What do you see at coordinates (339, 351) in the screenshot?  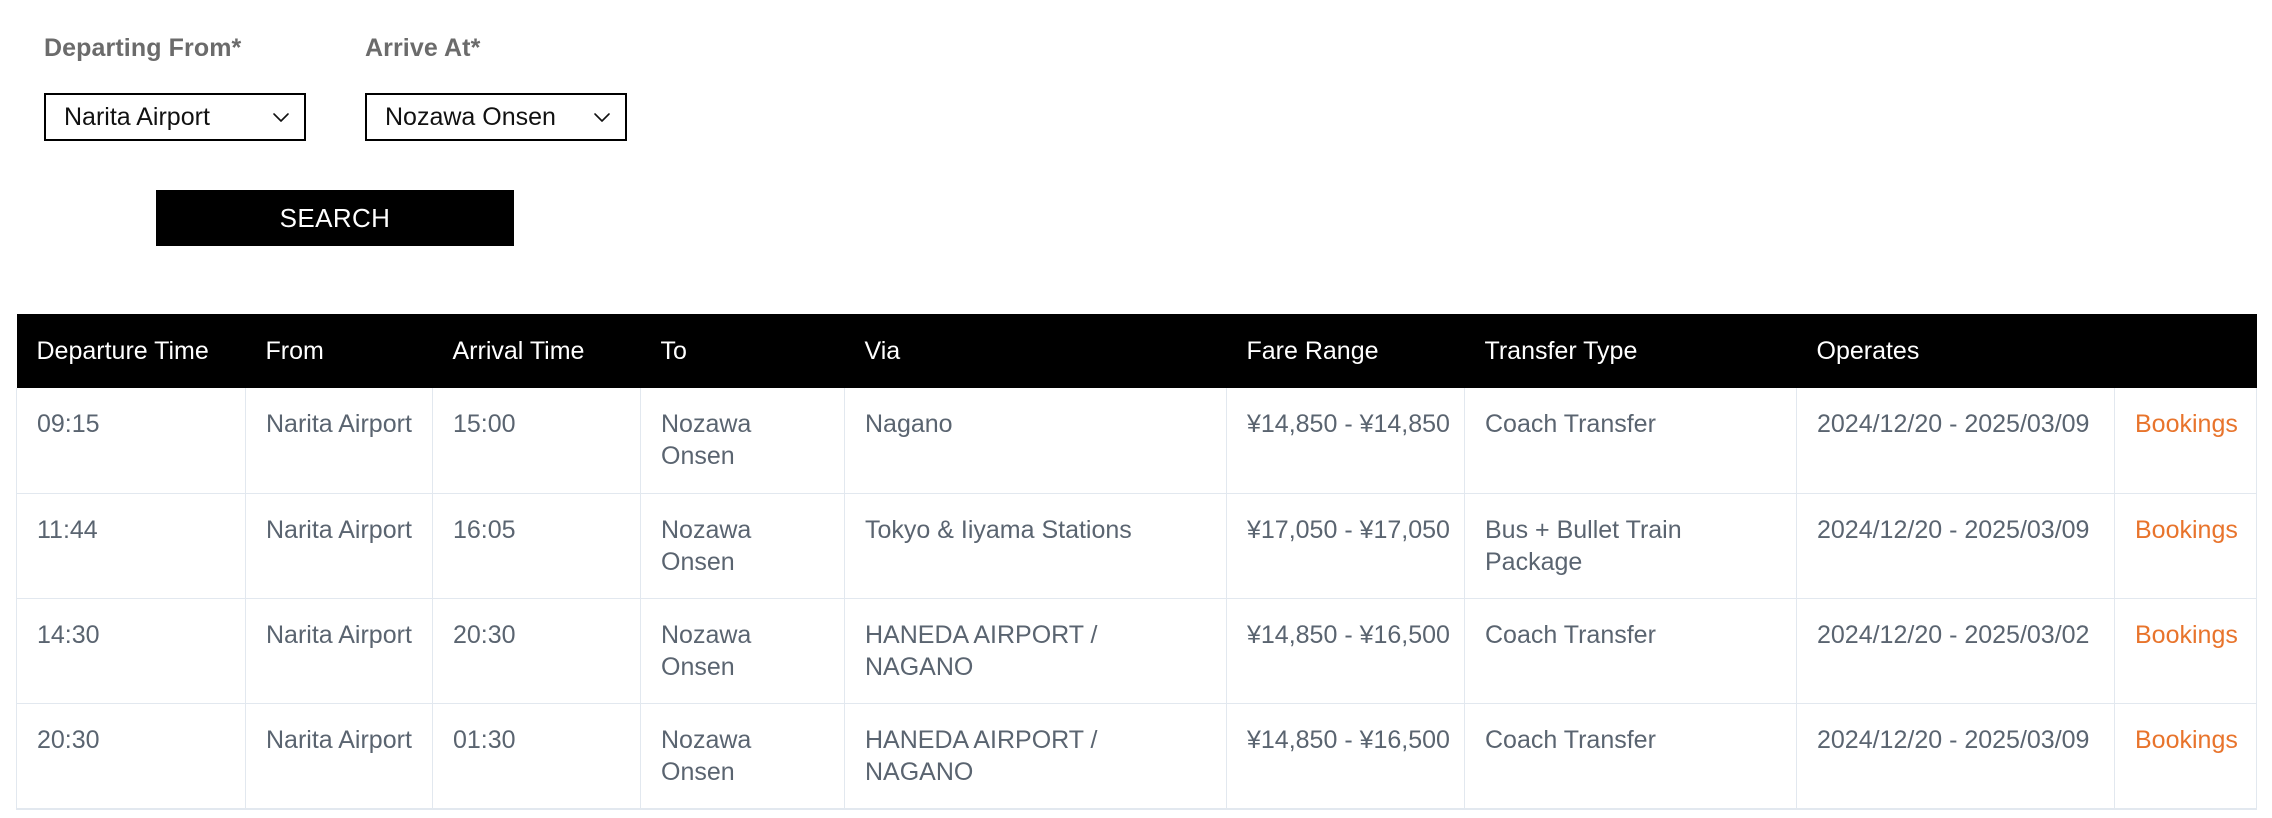 I see `col-header-from: From` at bounding box center [339, 351].